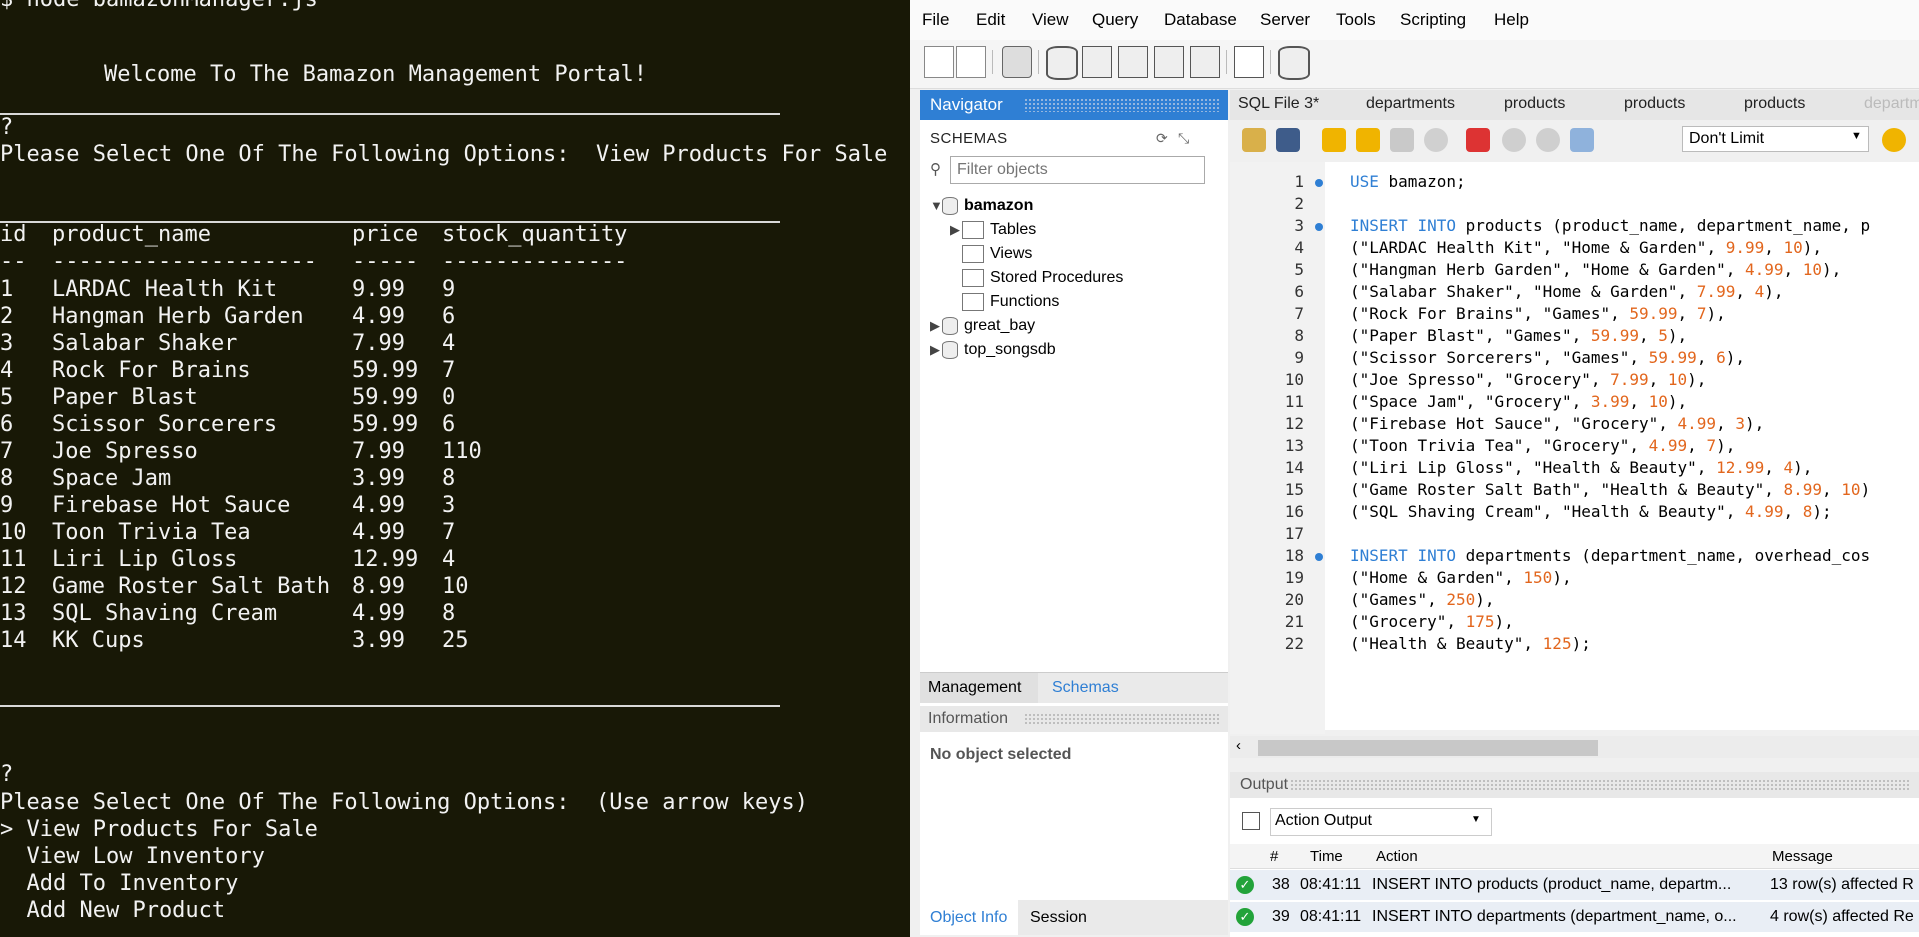 The height and width of the screenshot is (937, 1919). Describe the element at coordinates (1254, 140) in the screenshot. I see `open-file-icon` at that location.